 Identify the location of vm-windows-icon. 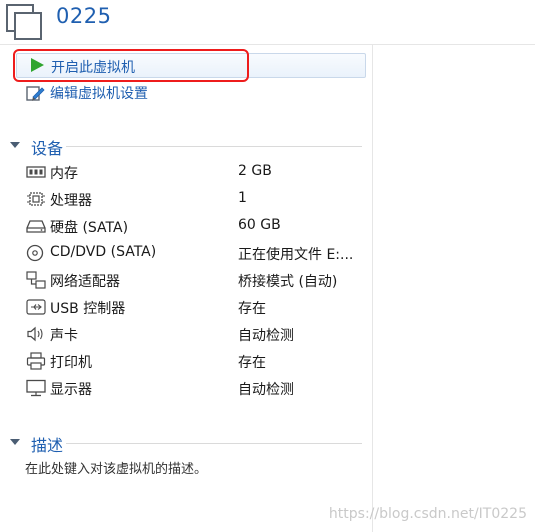
(24, 22).